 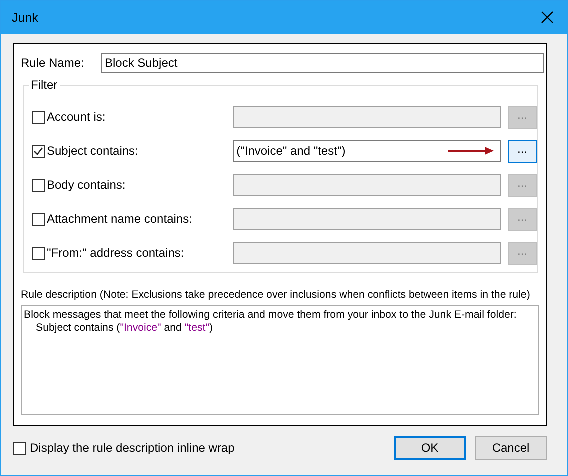 What do you see at coordinates (322, 63) in the screenshot?
I see `rule-name-field: Block Subject` at bounding box center [322, 63].